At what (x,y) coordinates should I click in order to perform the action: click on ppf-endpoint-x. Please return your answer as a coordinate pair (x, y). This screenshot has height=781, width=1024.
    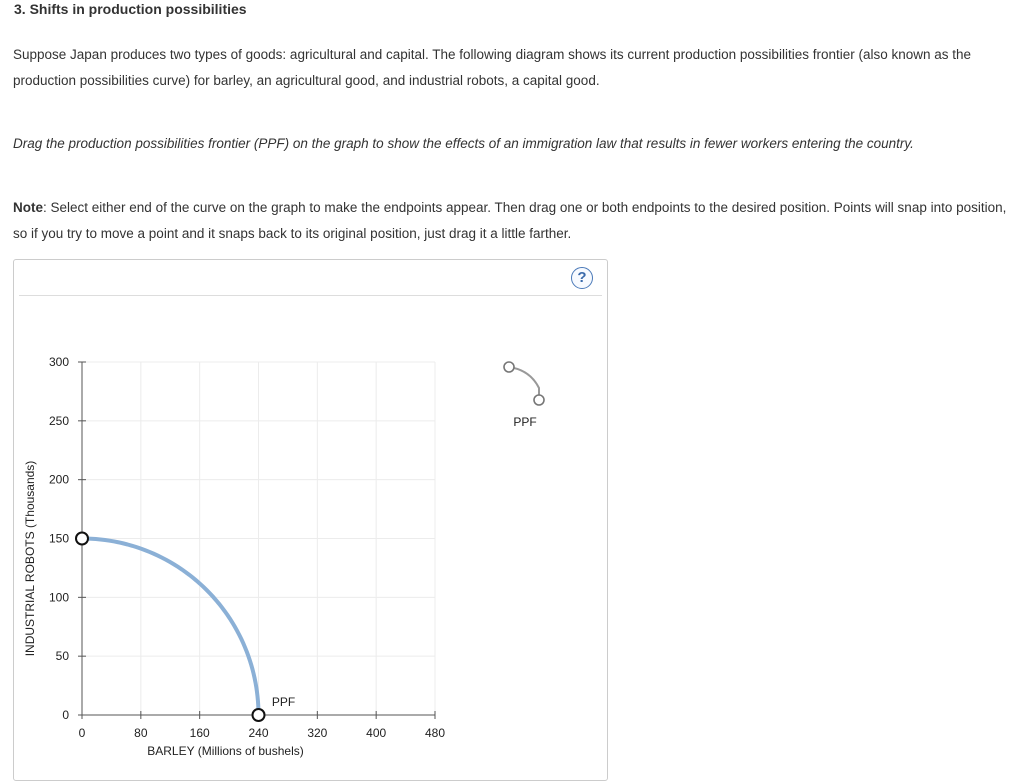
    Looking at the image, I should click on (258, 715).